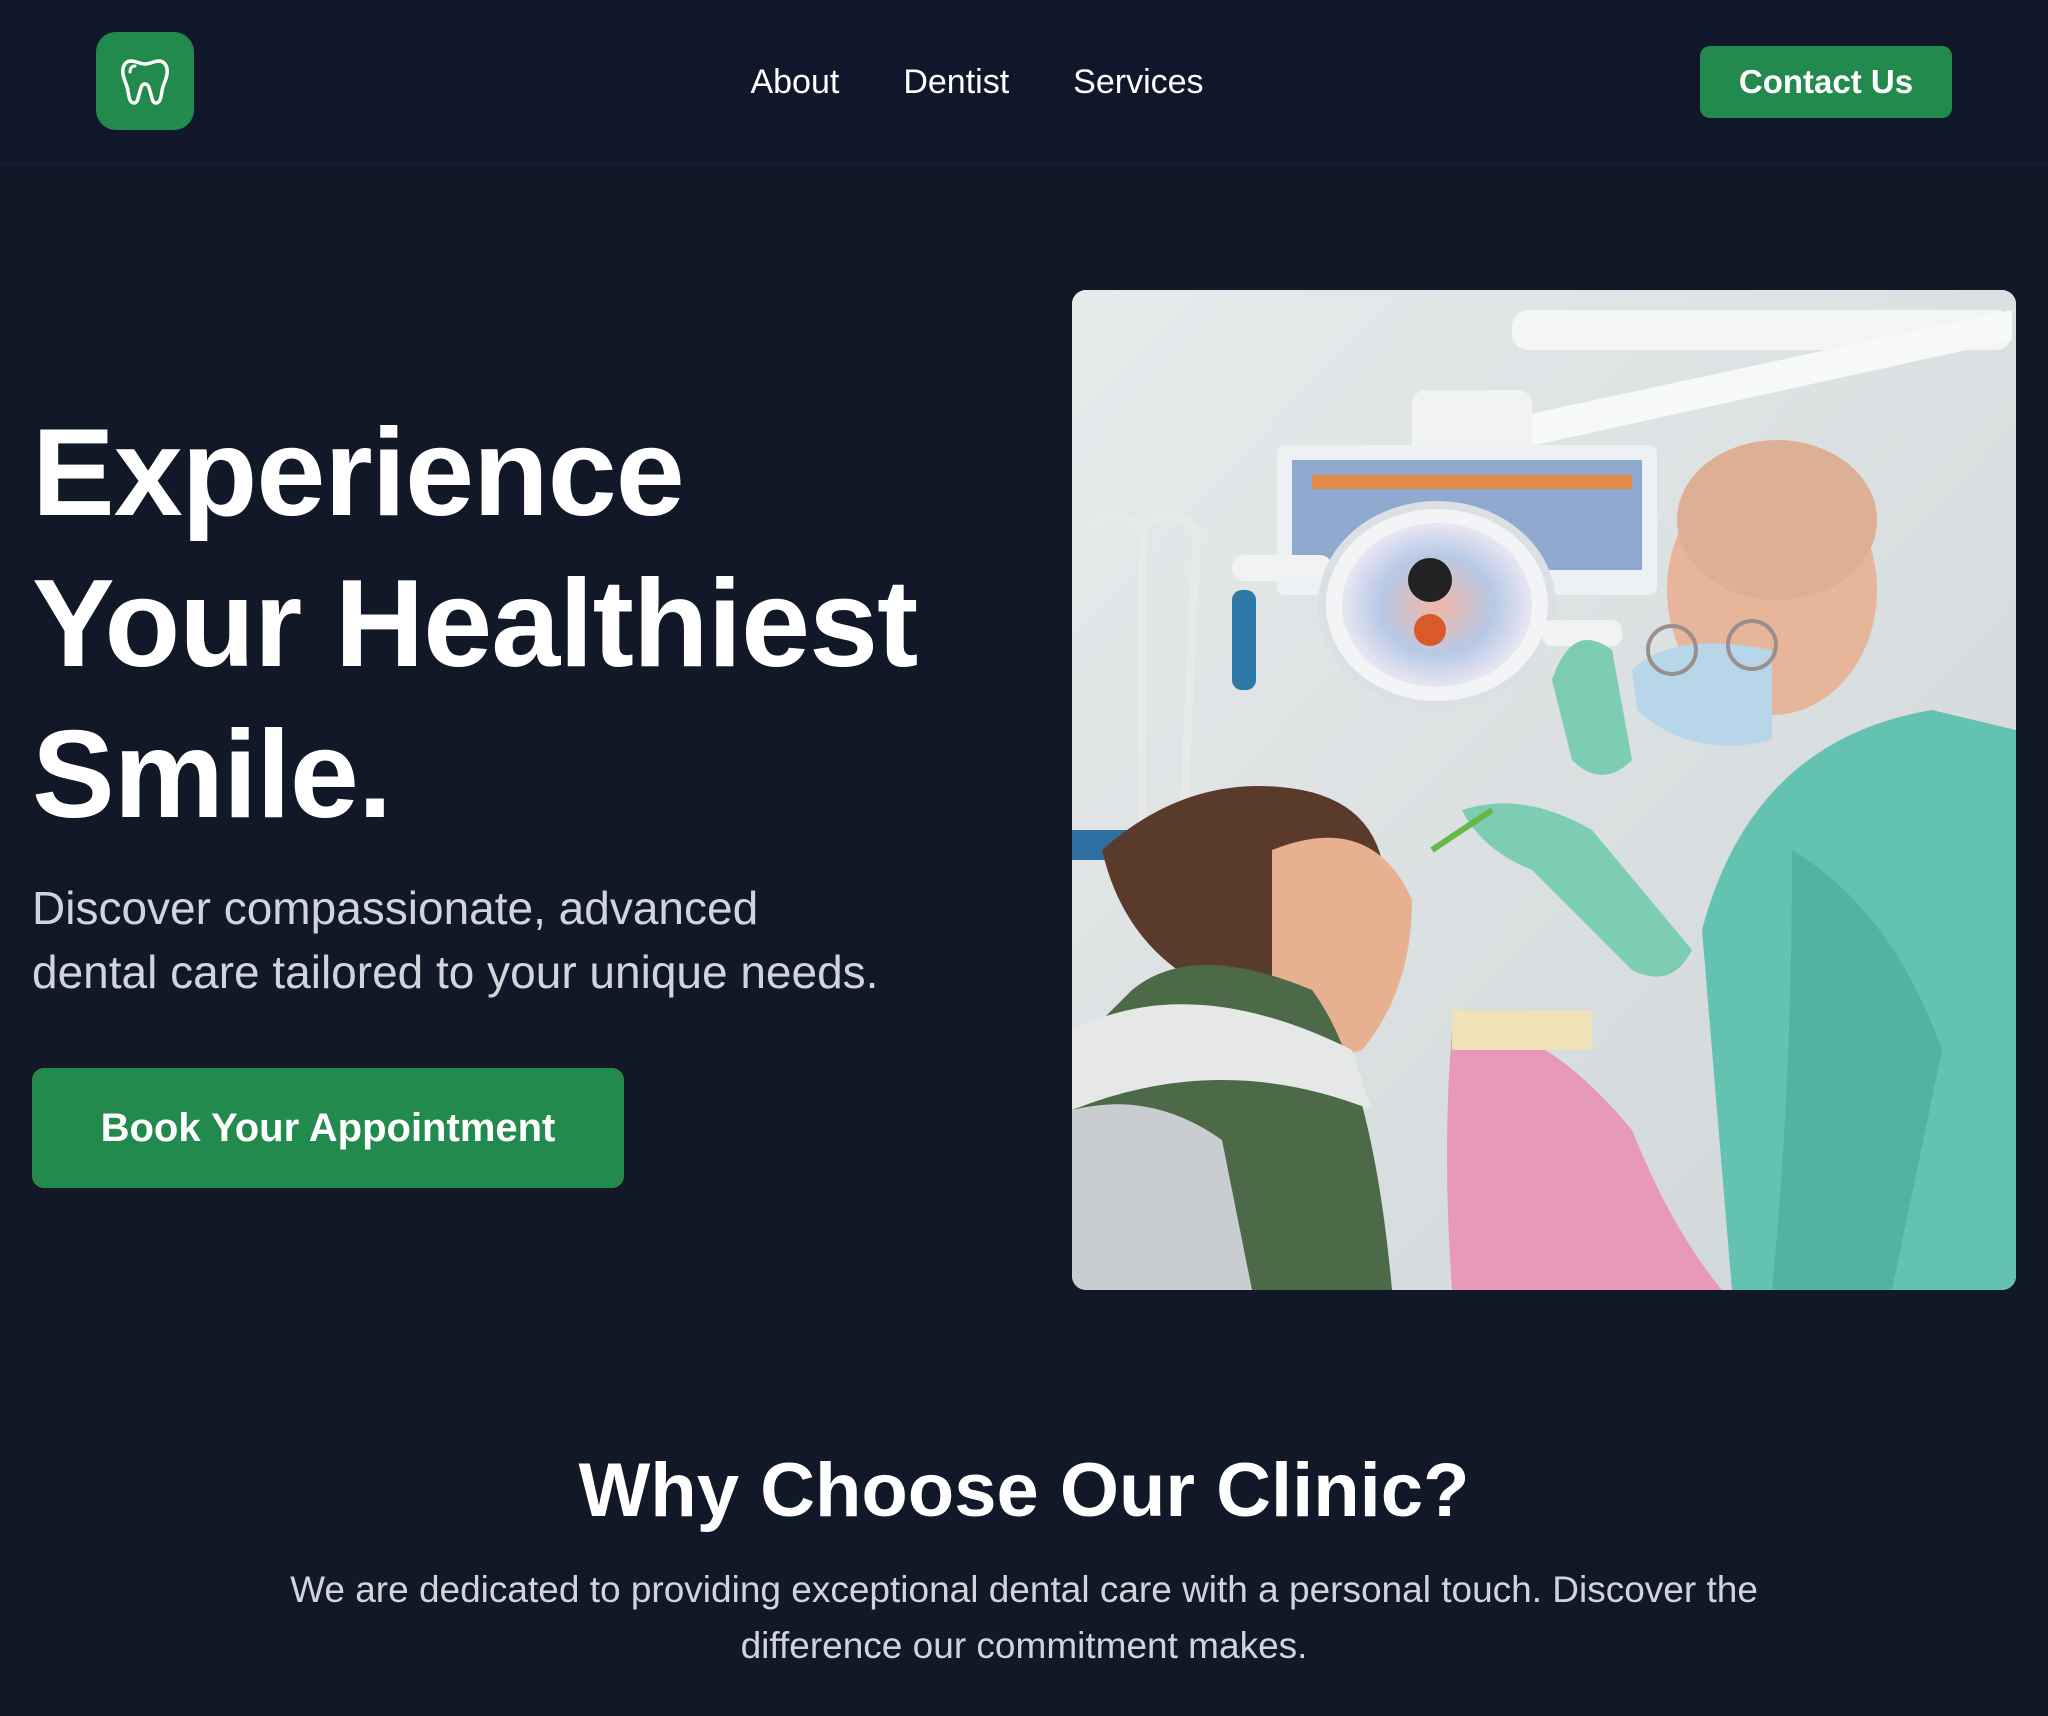  I want to click on contact-us-button: Contact Us, so click(1826, 82).